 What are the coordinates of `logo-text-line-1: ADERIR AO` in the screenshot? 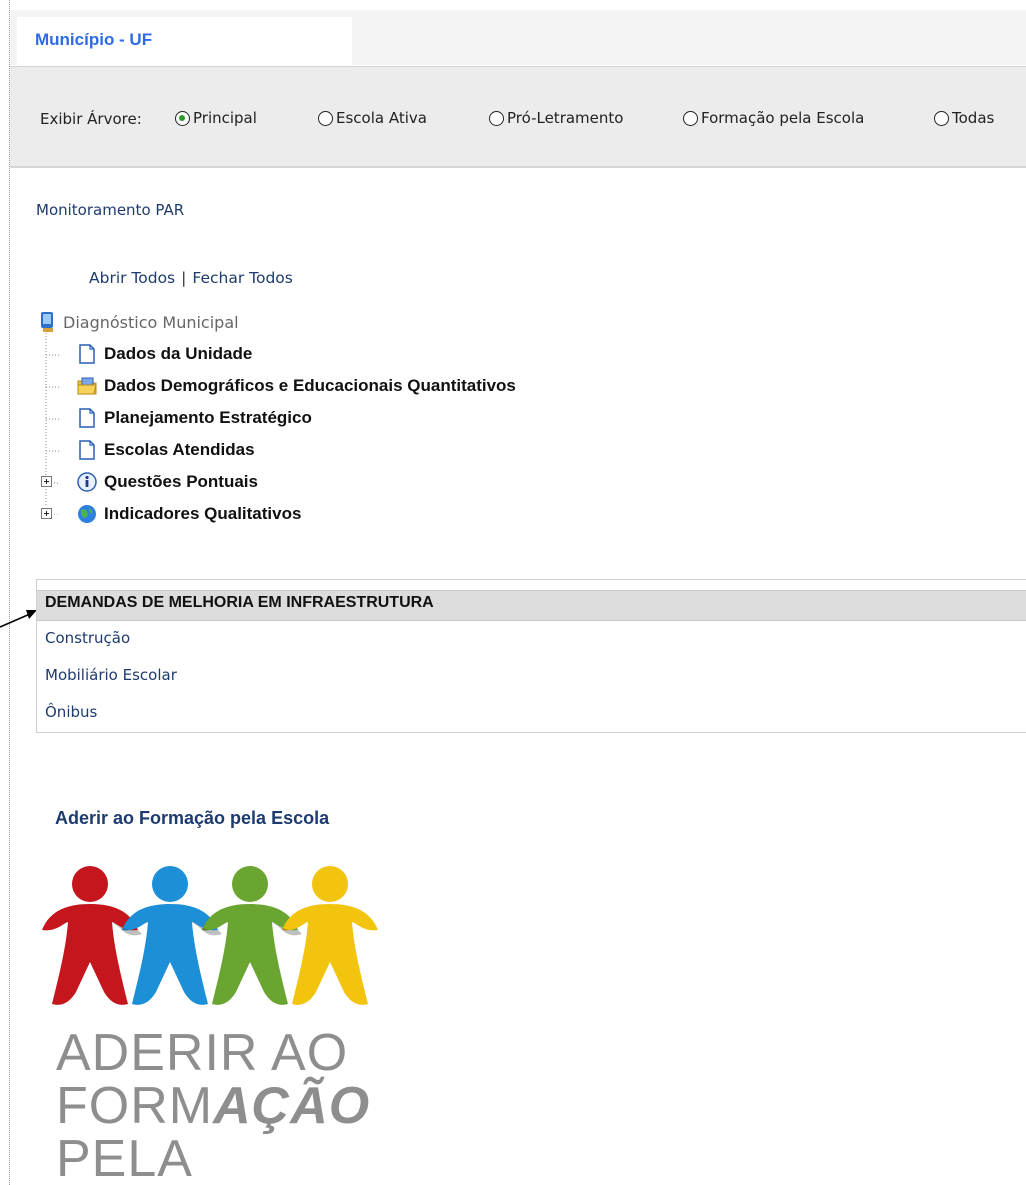 It's located at (202, 1053).